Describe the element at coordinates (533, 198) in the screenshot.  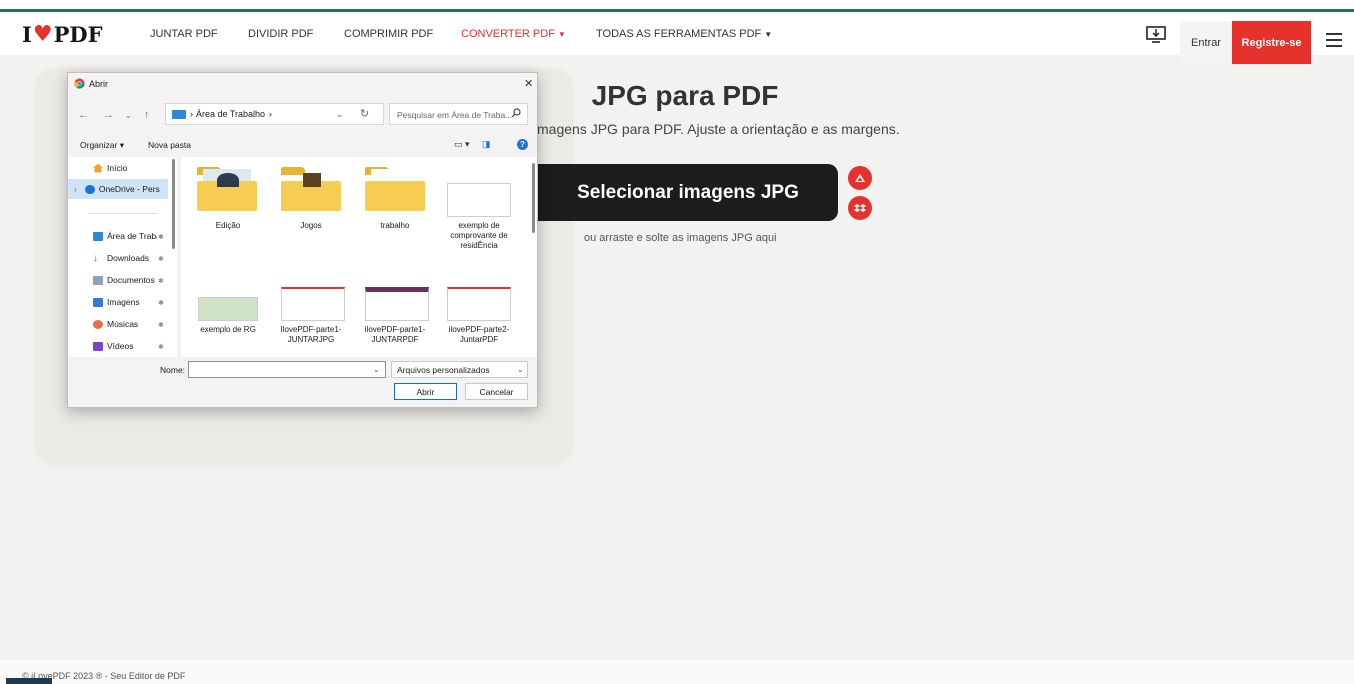
I see `files-scrollbar` at that location.